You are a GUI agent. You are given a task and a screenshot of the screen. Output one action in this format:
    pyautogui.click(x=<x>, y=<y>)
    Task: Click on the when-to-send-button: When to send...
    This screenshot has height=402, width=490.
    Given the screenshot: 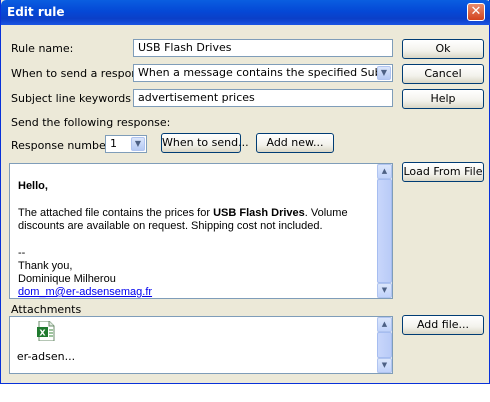 What is the action you would take?
    pyautogui.click(x=205, y=143)
    